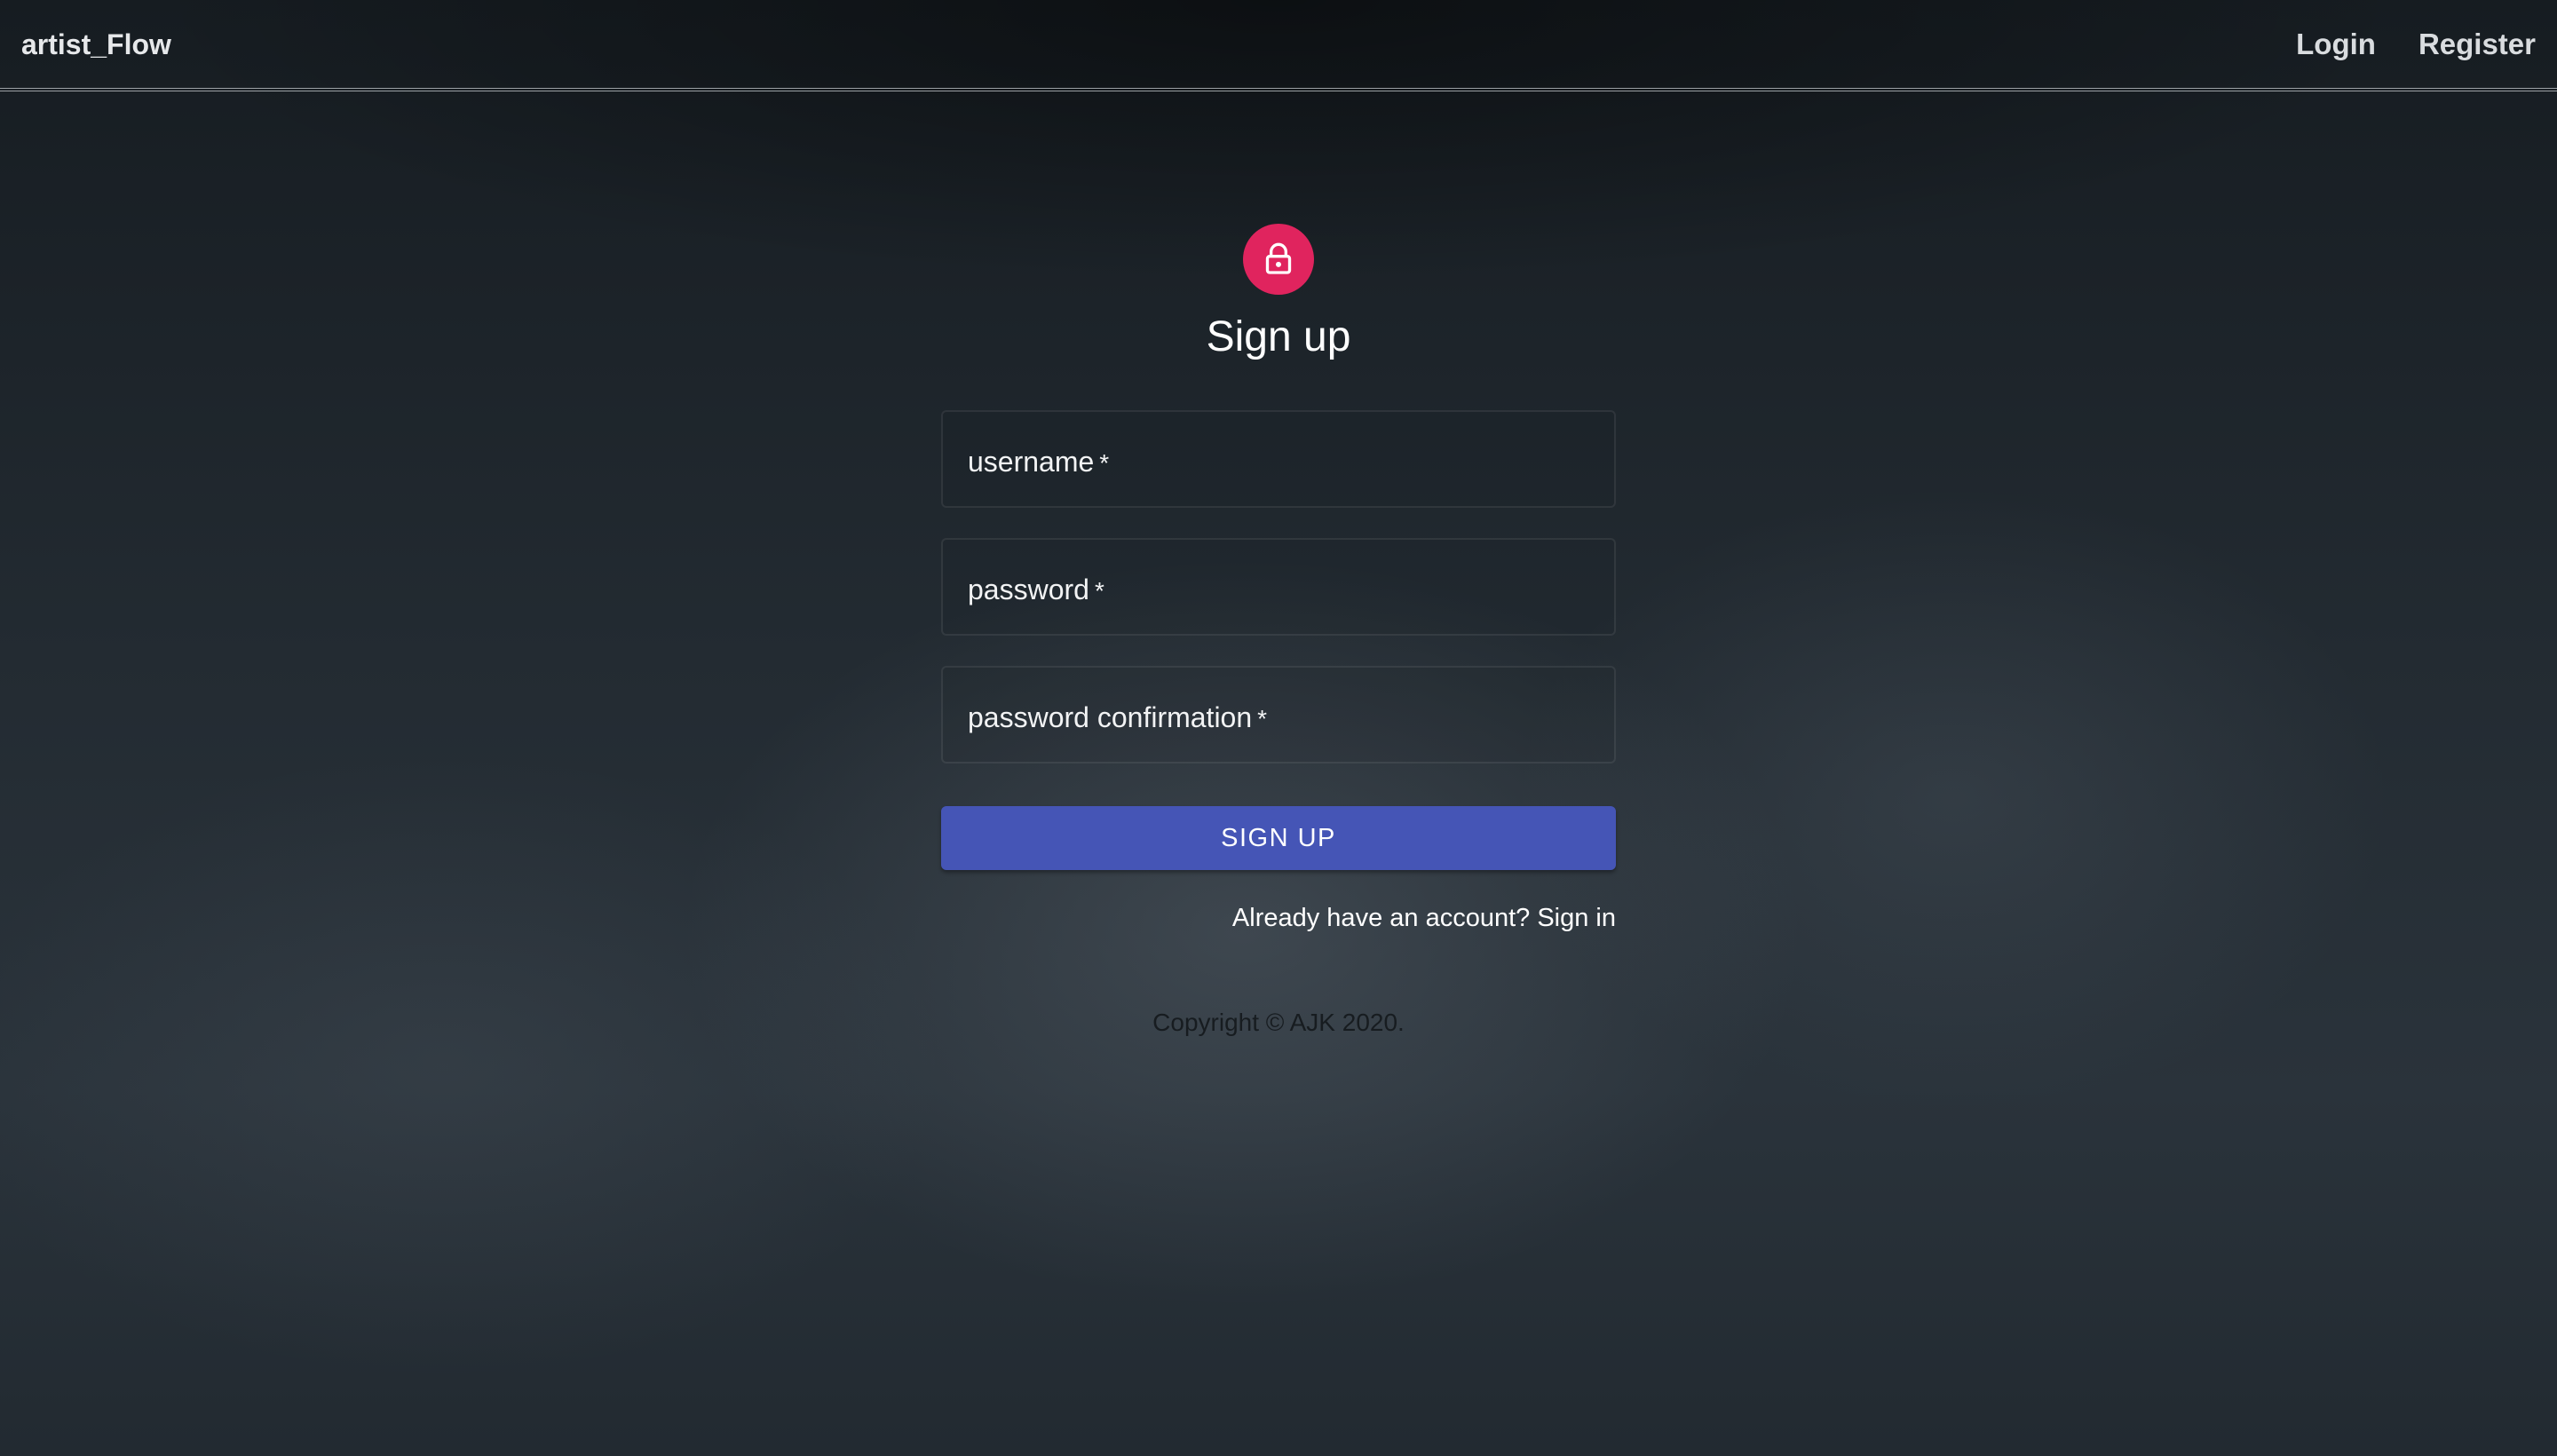 Image resolution: width=2557 pixels, height=1456 pixels. What do you see at coordinates (96, 44) in the screenshot?
I see `brand-logo-text: artist_Flow` at bounding box center [96, 44].